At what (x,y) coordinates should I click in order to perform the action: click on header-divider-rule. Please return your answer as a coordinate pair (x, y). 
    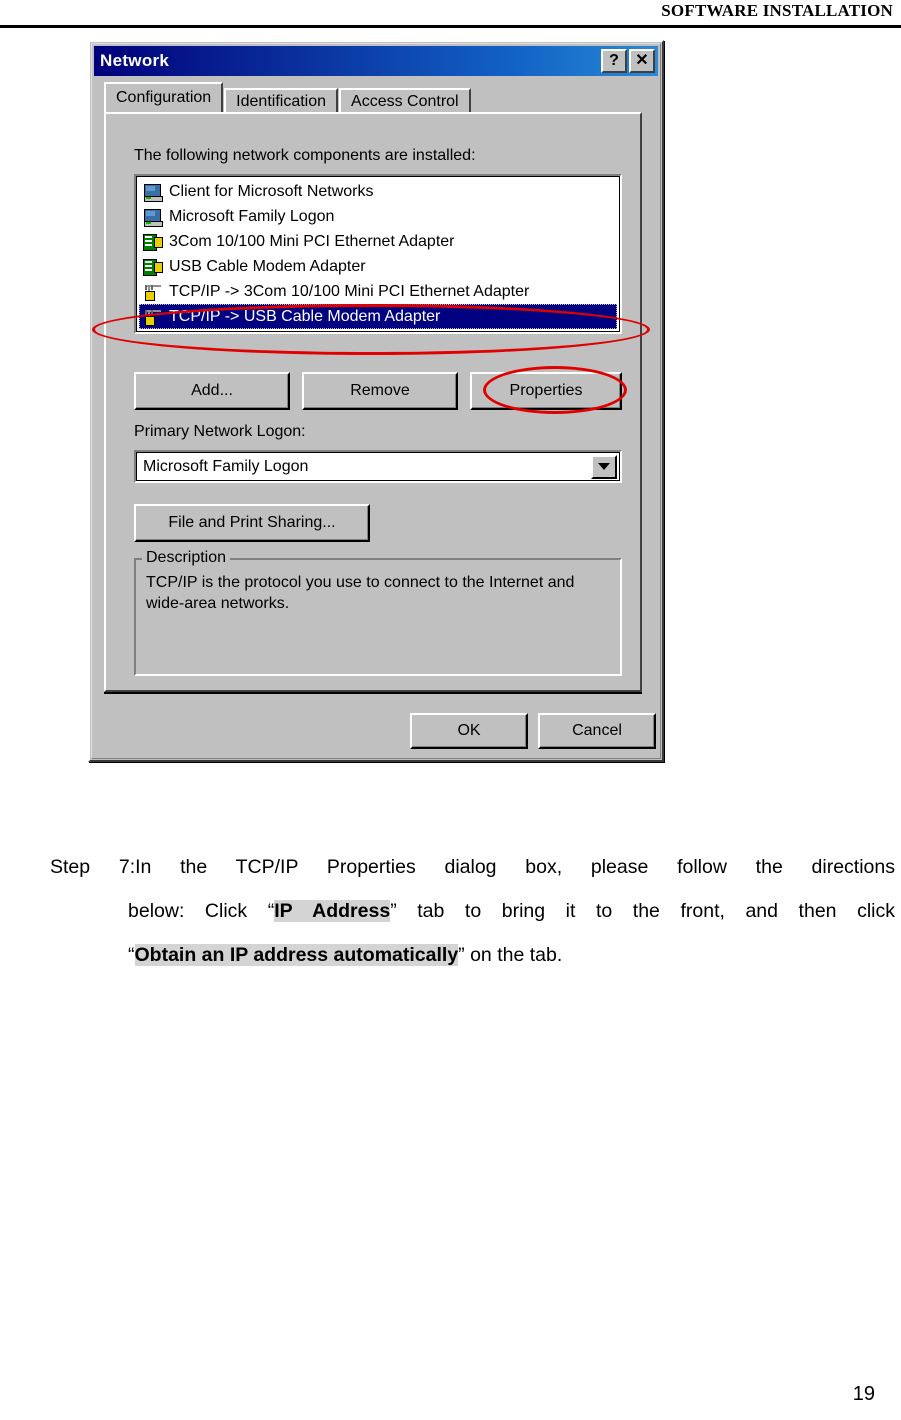
    Looking at the image, I should click on (450, 26).